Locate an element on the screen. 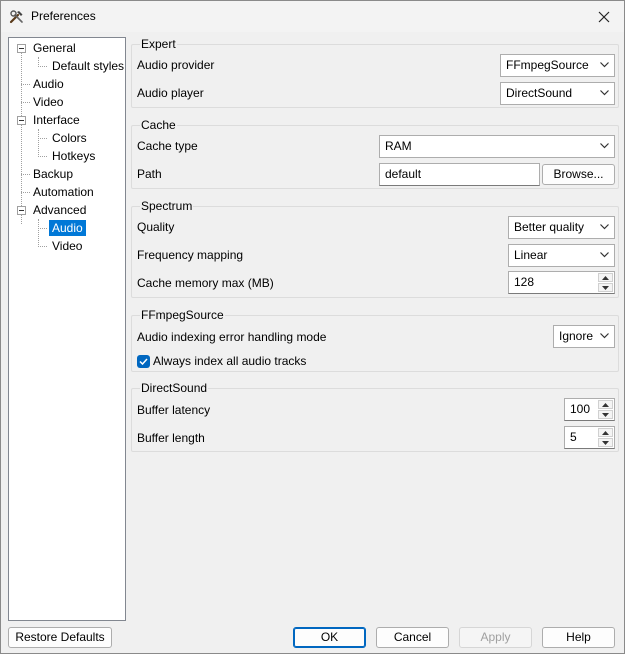  cache-type-label: Cache type is located at coordinates (167, 146).